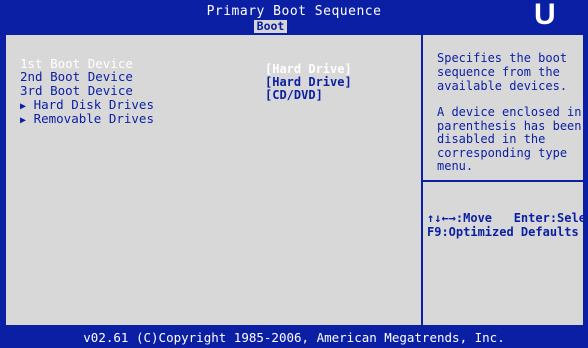 This screenshot has height=348, width=588. I want to click on key-hint-move-select: ↑↓←→:Move Enter:Select, so click(507, 218).